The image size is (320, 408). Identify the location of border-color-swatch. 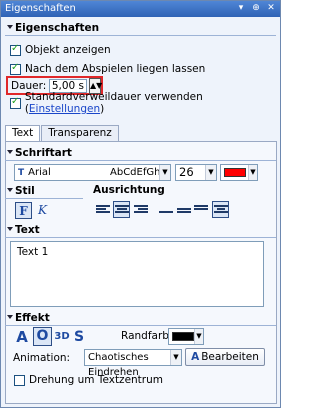
(183, 336).